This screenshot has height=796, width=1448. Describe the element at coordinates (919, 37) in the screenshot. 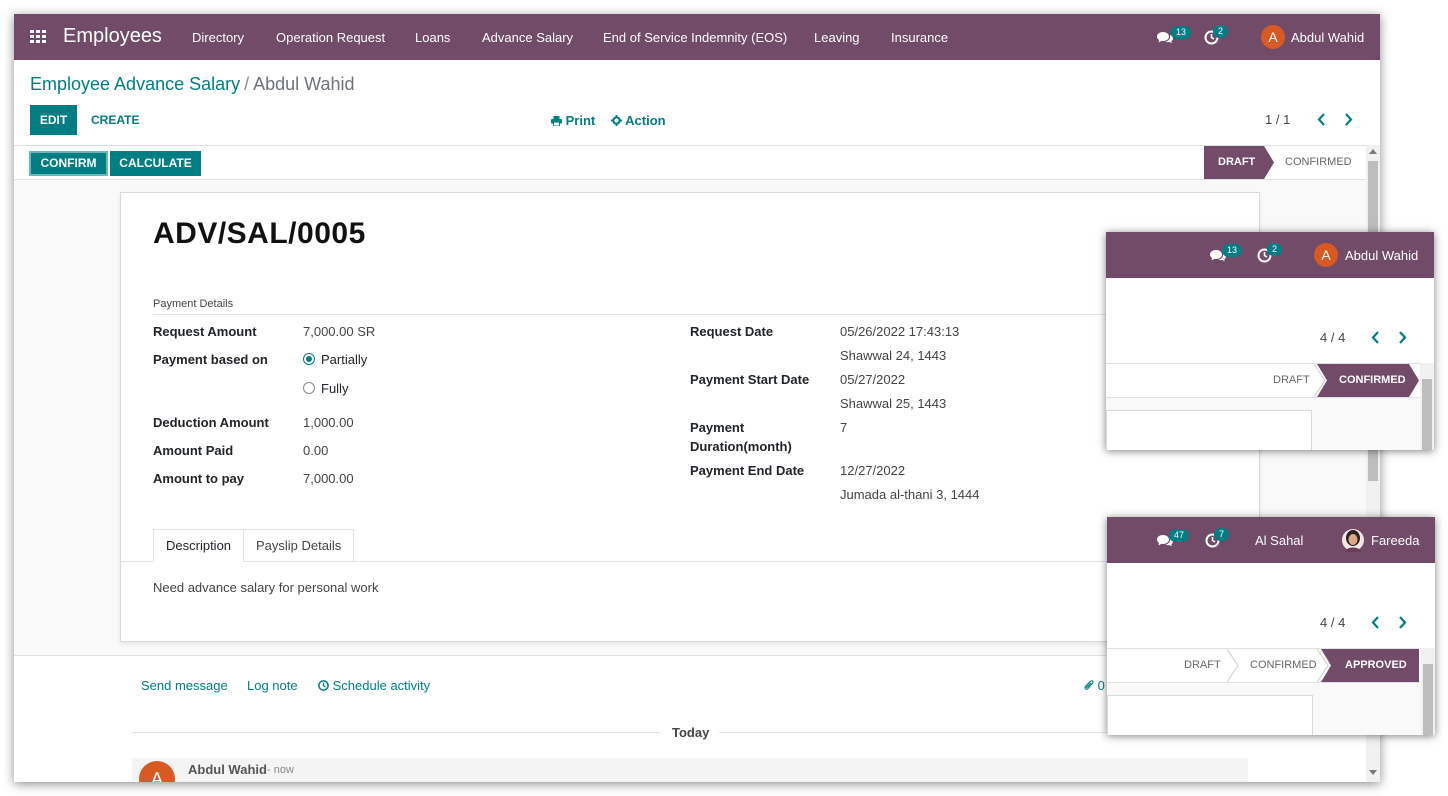

I see `menu-insurance: Insurance` at that location.